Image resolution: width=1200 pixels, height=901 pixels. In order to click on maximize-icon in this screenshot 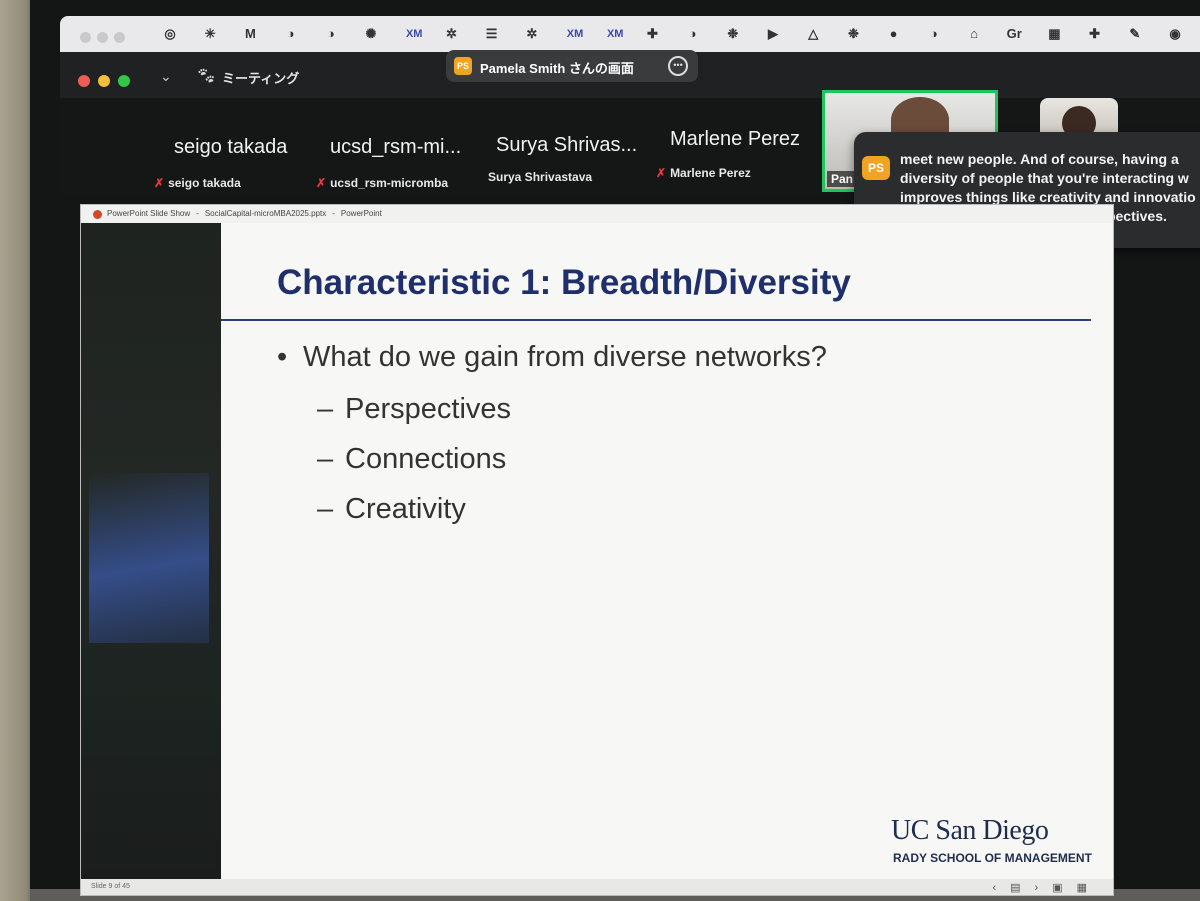, I will do `click(124, 81)`.